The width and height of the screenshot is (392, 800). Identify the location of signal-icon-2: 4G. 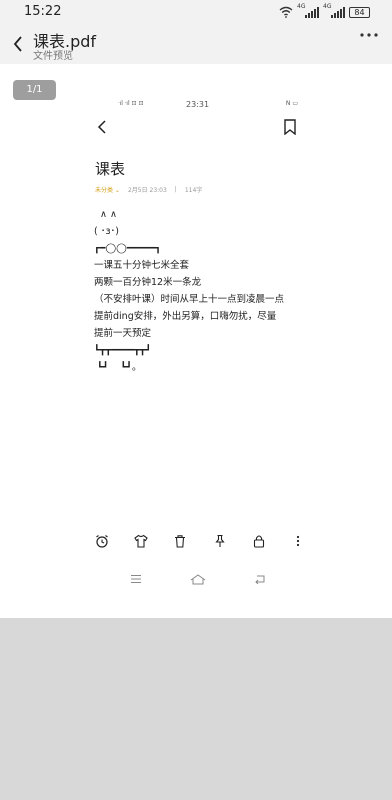
(334, 10).